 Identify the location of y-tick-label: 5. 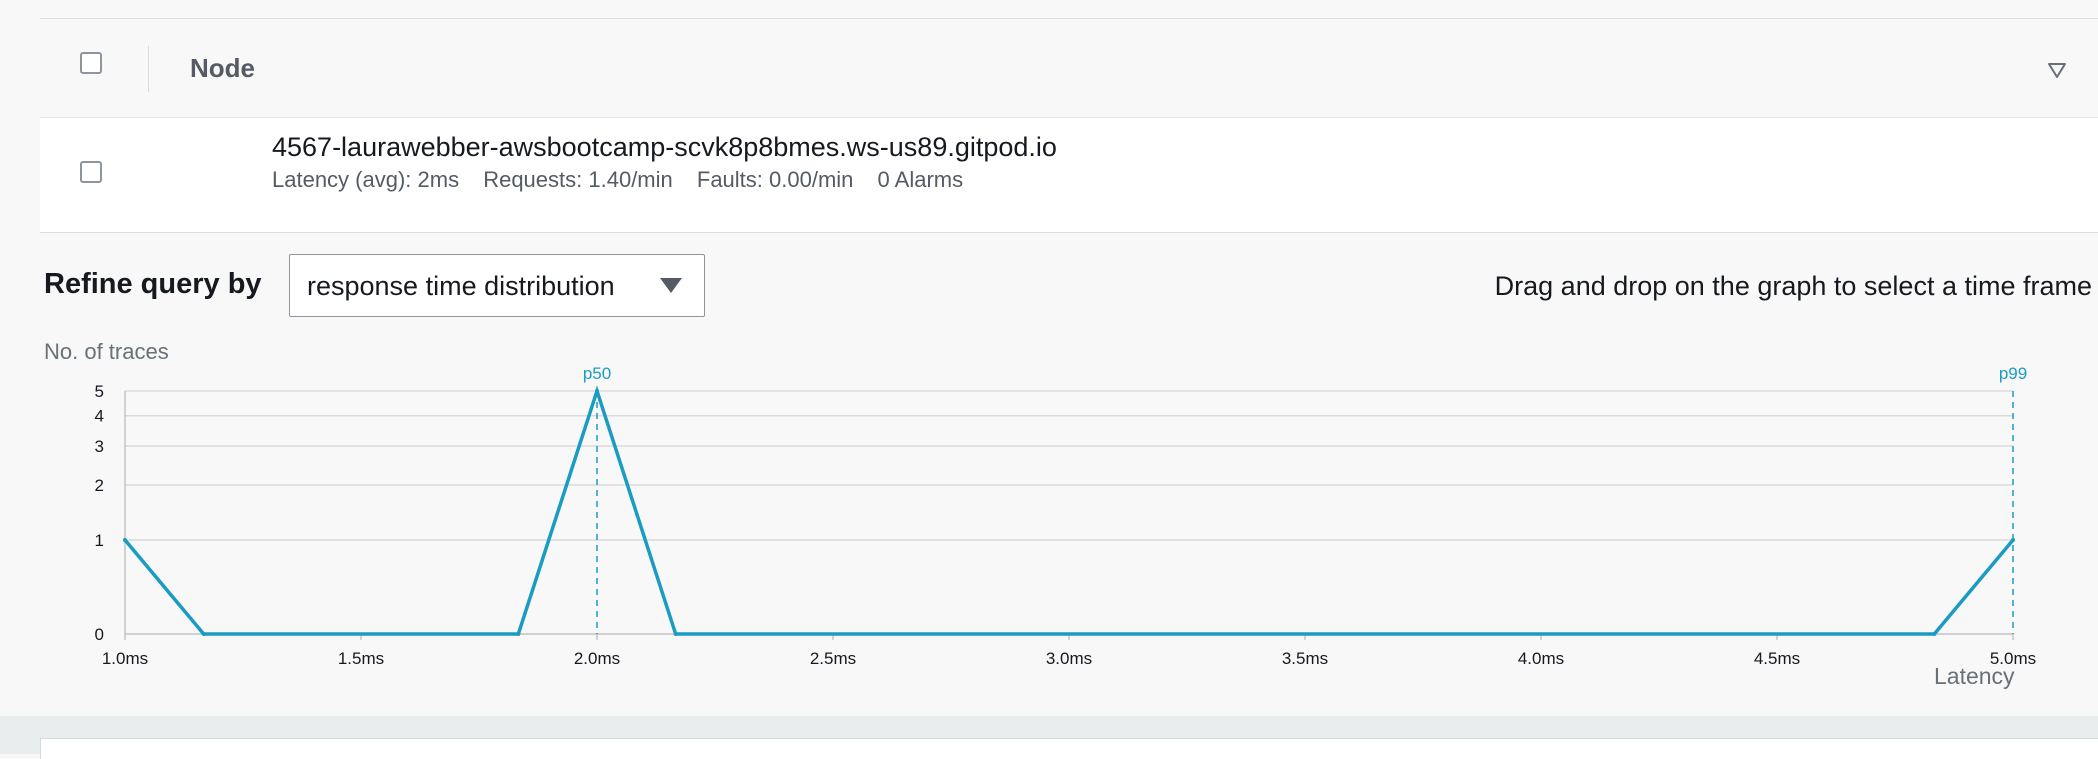
(99, 391).